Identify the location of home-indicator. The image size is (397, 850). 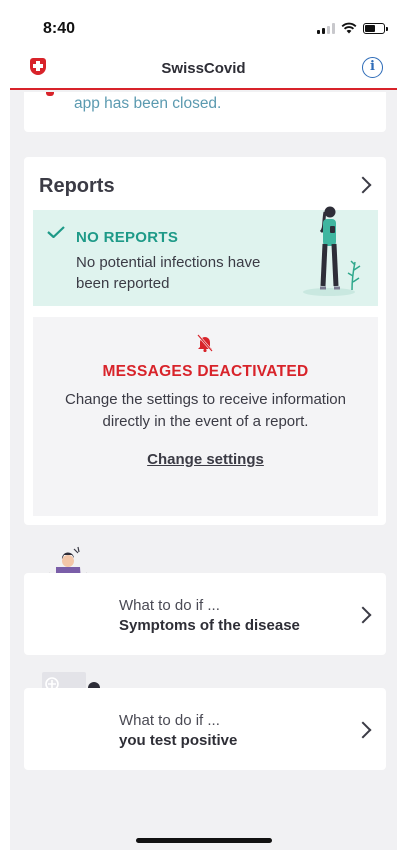
(204, 840).